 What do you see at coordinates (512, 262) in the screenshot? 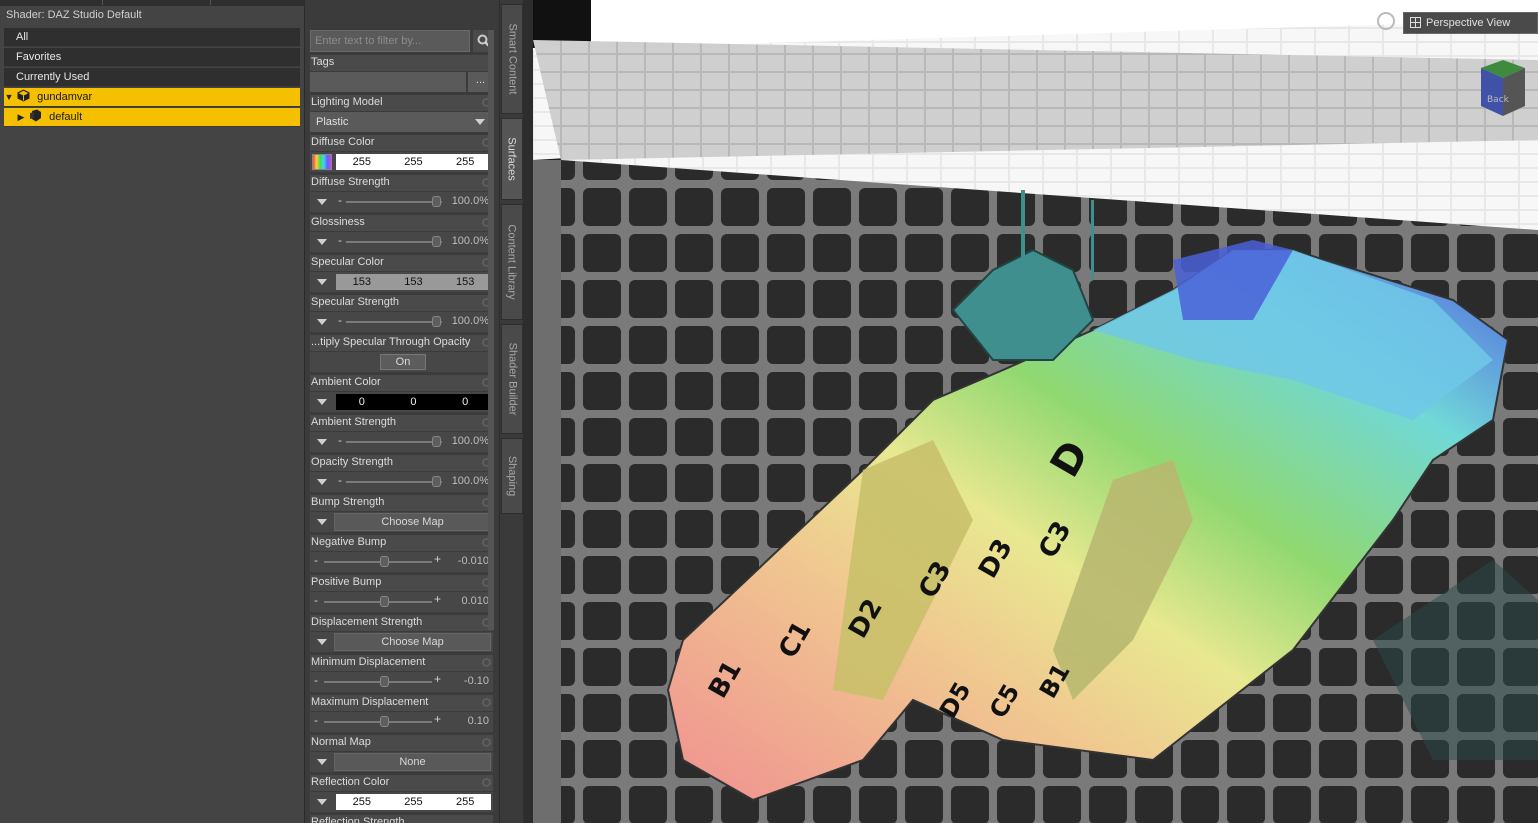
I see `tab-content-library: Content Library` at bounding box center [512, 262].